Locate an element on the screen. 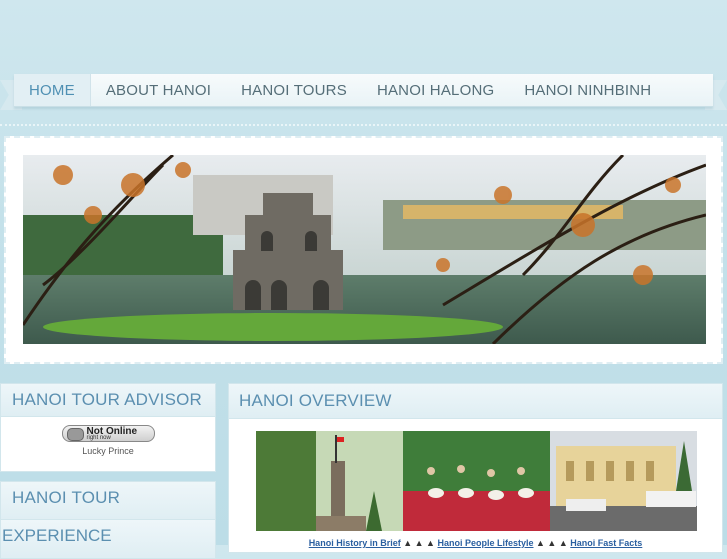 The image size is (727, 559). experience-title-line-2: EXPERIENCE is located at coordinates (108, 539).